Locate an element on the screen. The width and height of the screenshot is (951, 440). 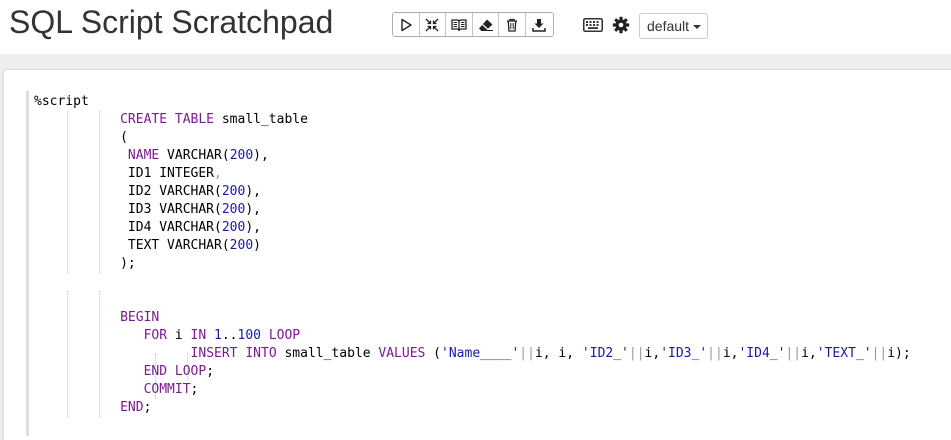
page-header: SQL Script Scratchpad default is located at coordinates (475, 27).